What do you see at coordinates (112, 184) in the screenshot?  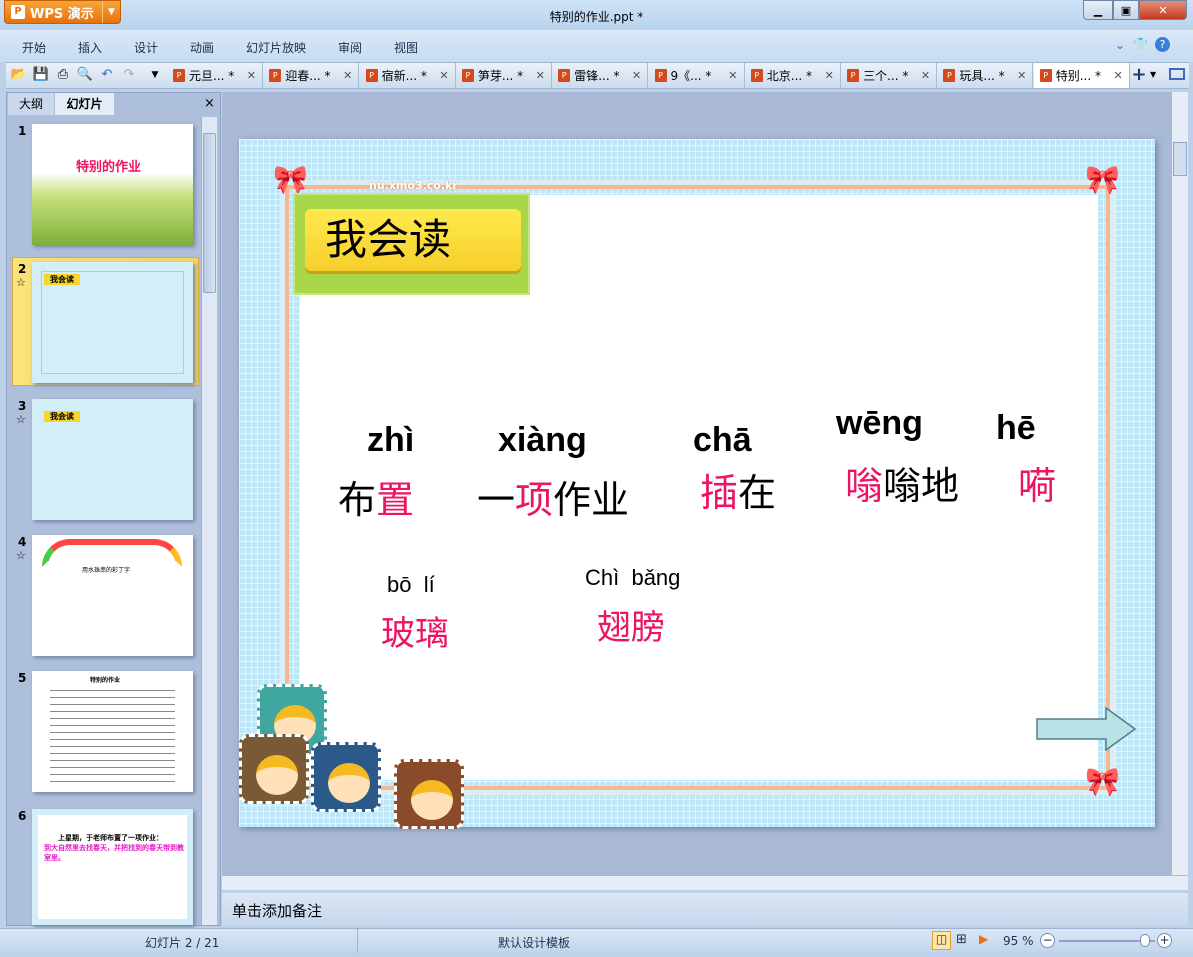 I see `slide-thumb-1: 特别的作业` at bounding box center [112, 184].